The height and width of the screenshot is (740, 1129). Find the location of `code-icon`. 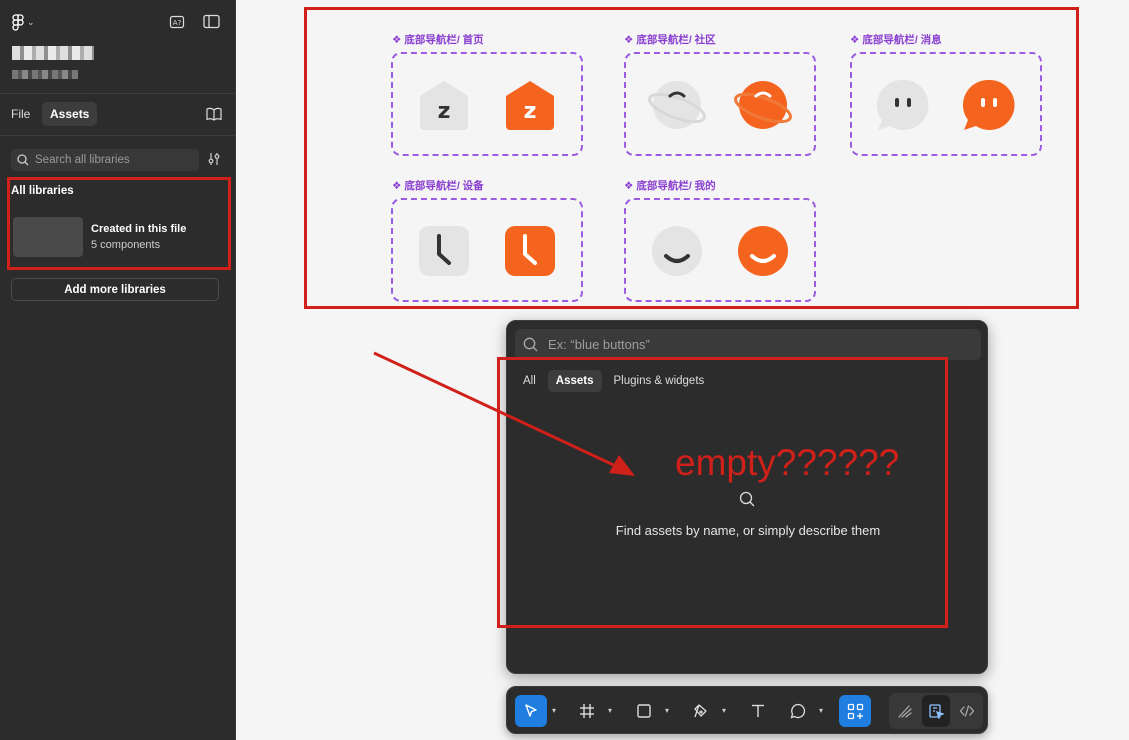

code-icon is located at coordinates (967, 711).